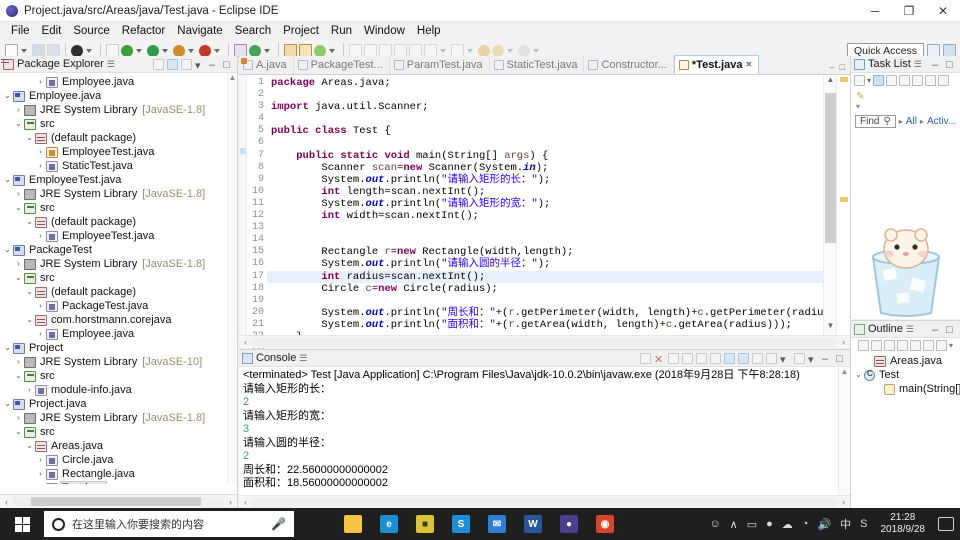 The width and height of the screenshot is (960, 540). What do you see at coordinates (303, 358) in the screenshot?
I see `console-tab-close-icon: ☰` at bounding box center [303, 358].